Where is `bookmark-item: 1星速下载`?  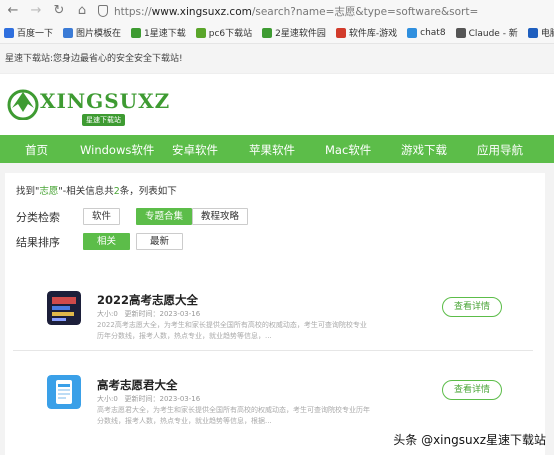
bookmark-item: 1星速下载 is located at coordinates (158, 32).